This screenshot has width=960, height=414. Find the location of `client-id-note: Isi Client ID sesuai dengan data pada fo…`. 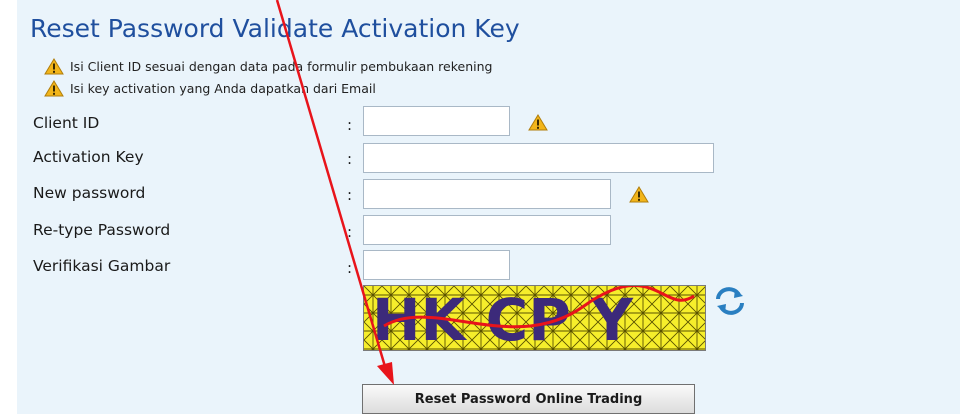

client-id-note: Isi Client ID sesuai dengan data pada fo… is located at coordinates (268, 66).